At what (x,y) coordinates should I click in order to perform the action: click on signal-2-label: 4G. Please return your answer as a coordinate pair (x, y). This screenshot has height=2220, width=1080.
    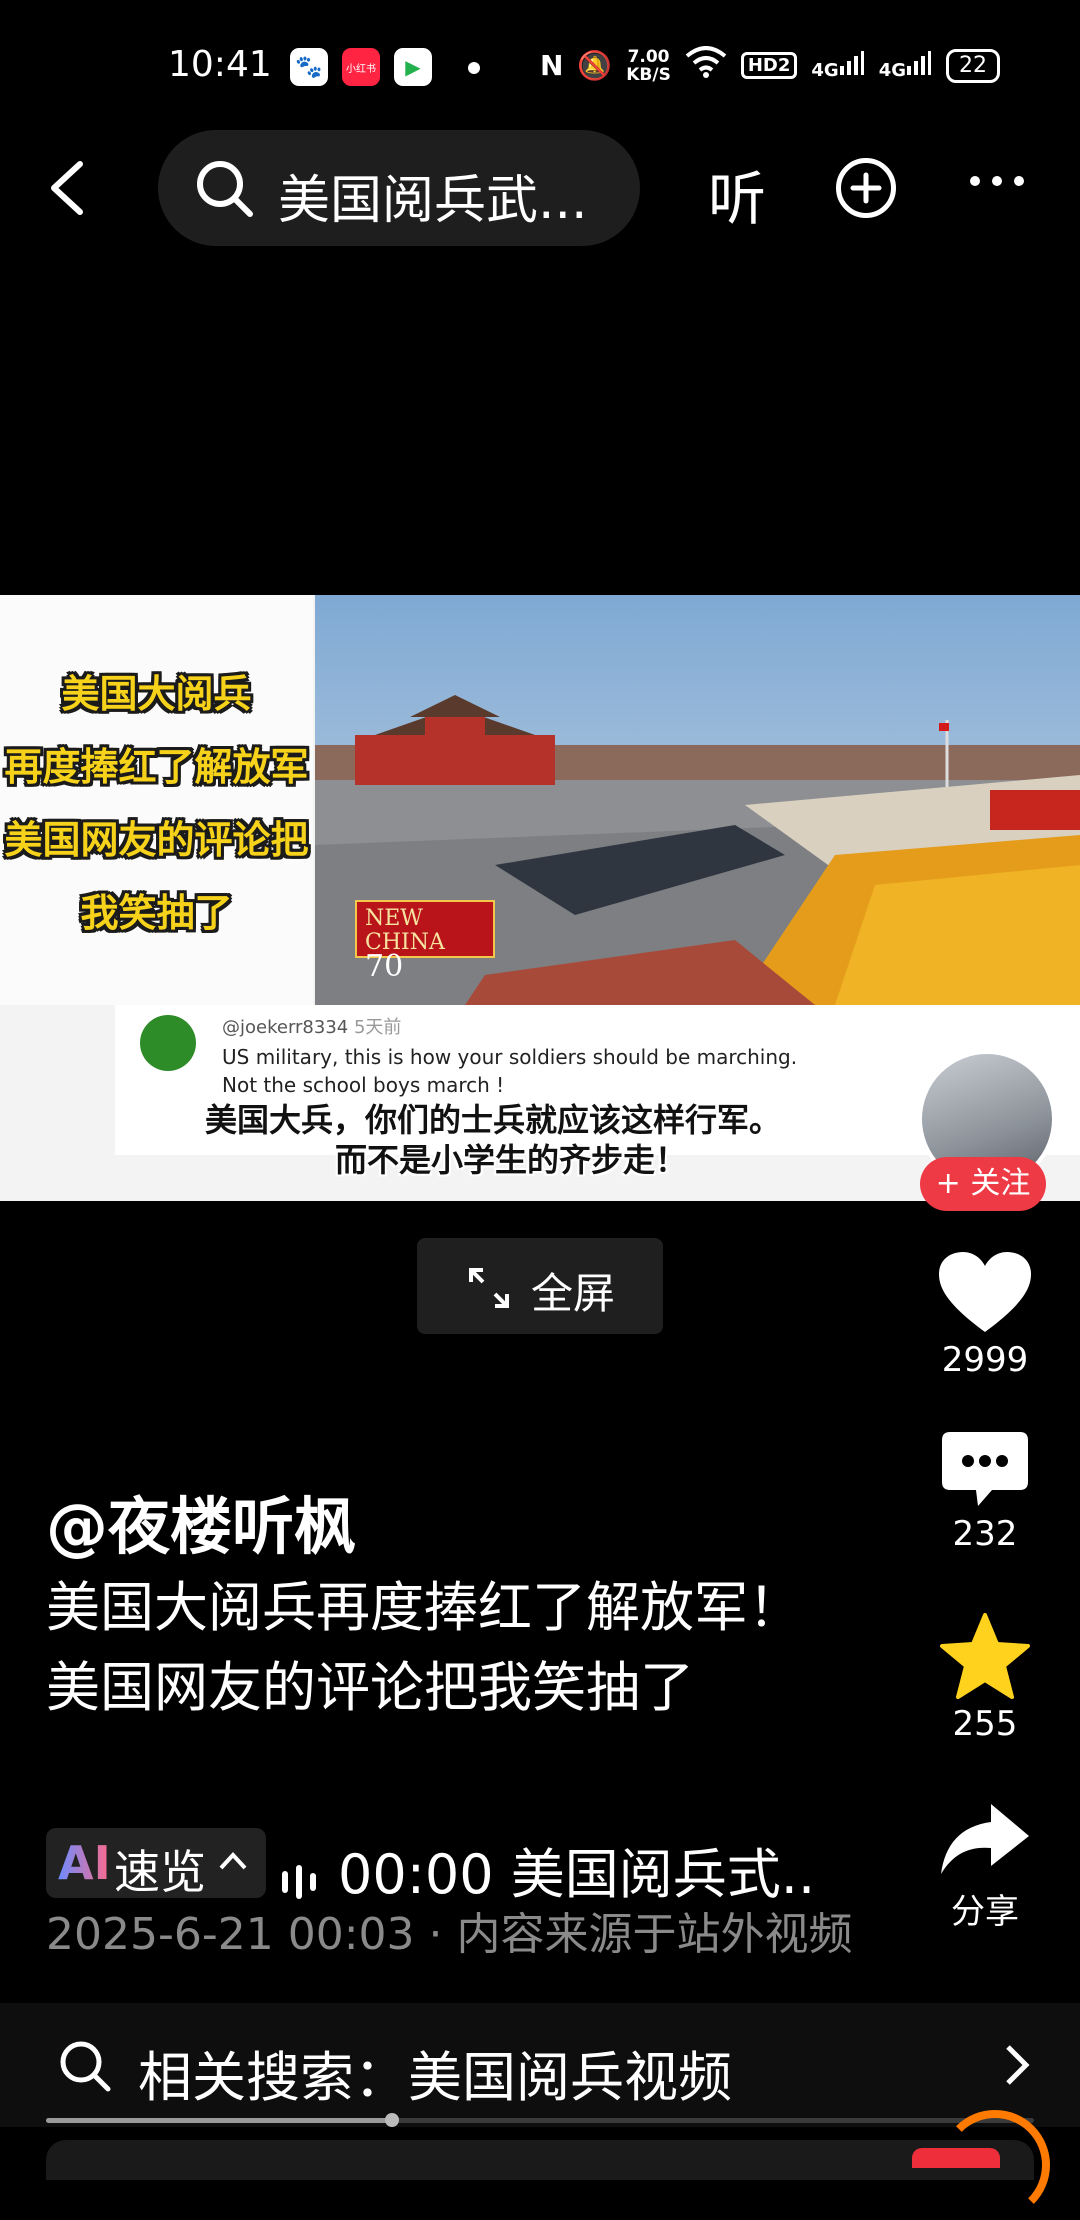
    Looking at the image, I should click on (892, 70).